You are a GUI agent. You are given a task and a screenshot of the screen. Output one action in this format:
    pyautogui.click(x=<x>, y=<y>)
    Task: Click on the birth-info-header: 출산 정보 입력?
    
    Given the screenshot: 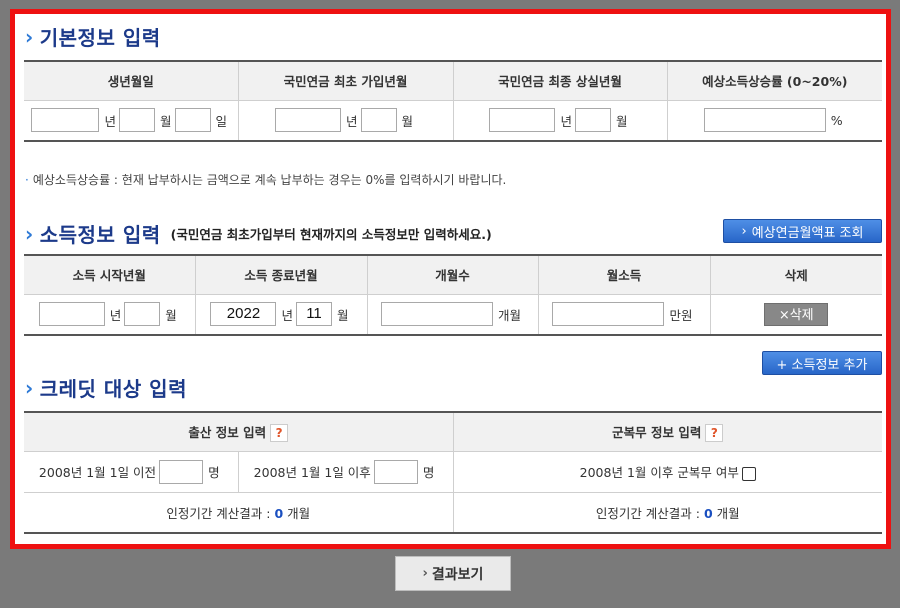 What is the action you would take?
    pyautogui.click(x=238, y=432)
    